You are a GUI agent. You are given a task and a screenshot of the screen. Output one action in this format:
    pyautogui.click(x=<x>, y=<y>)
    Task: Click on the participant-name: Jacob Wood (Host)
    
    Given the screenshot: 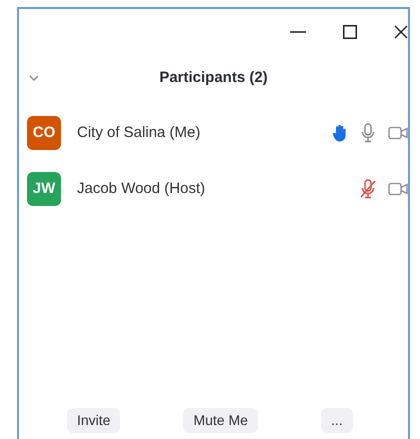 What is the action you would take?
    pyautogui.click(x=141, y=188)
    